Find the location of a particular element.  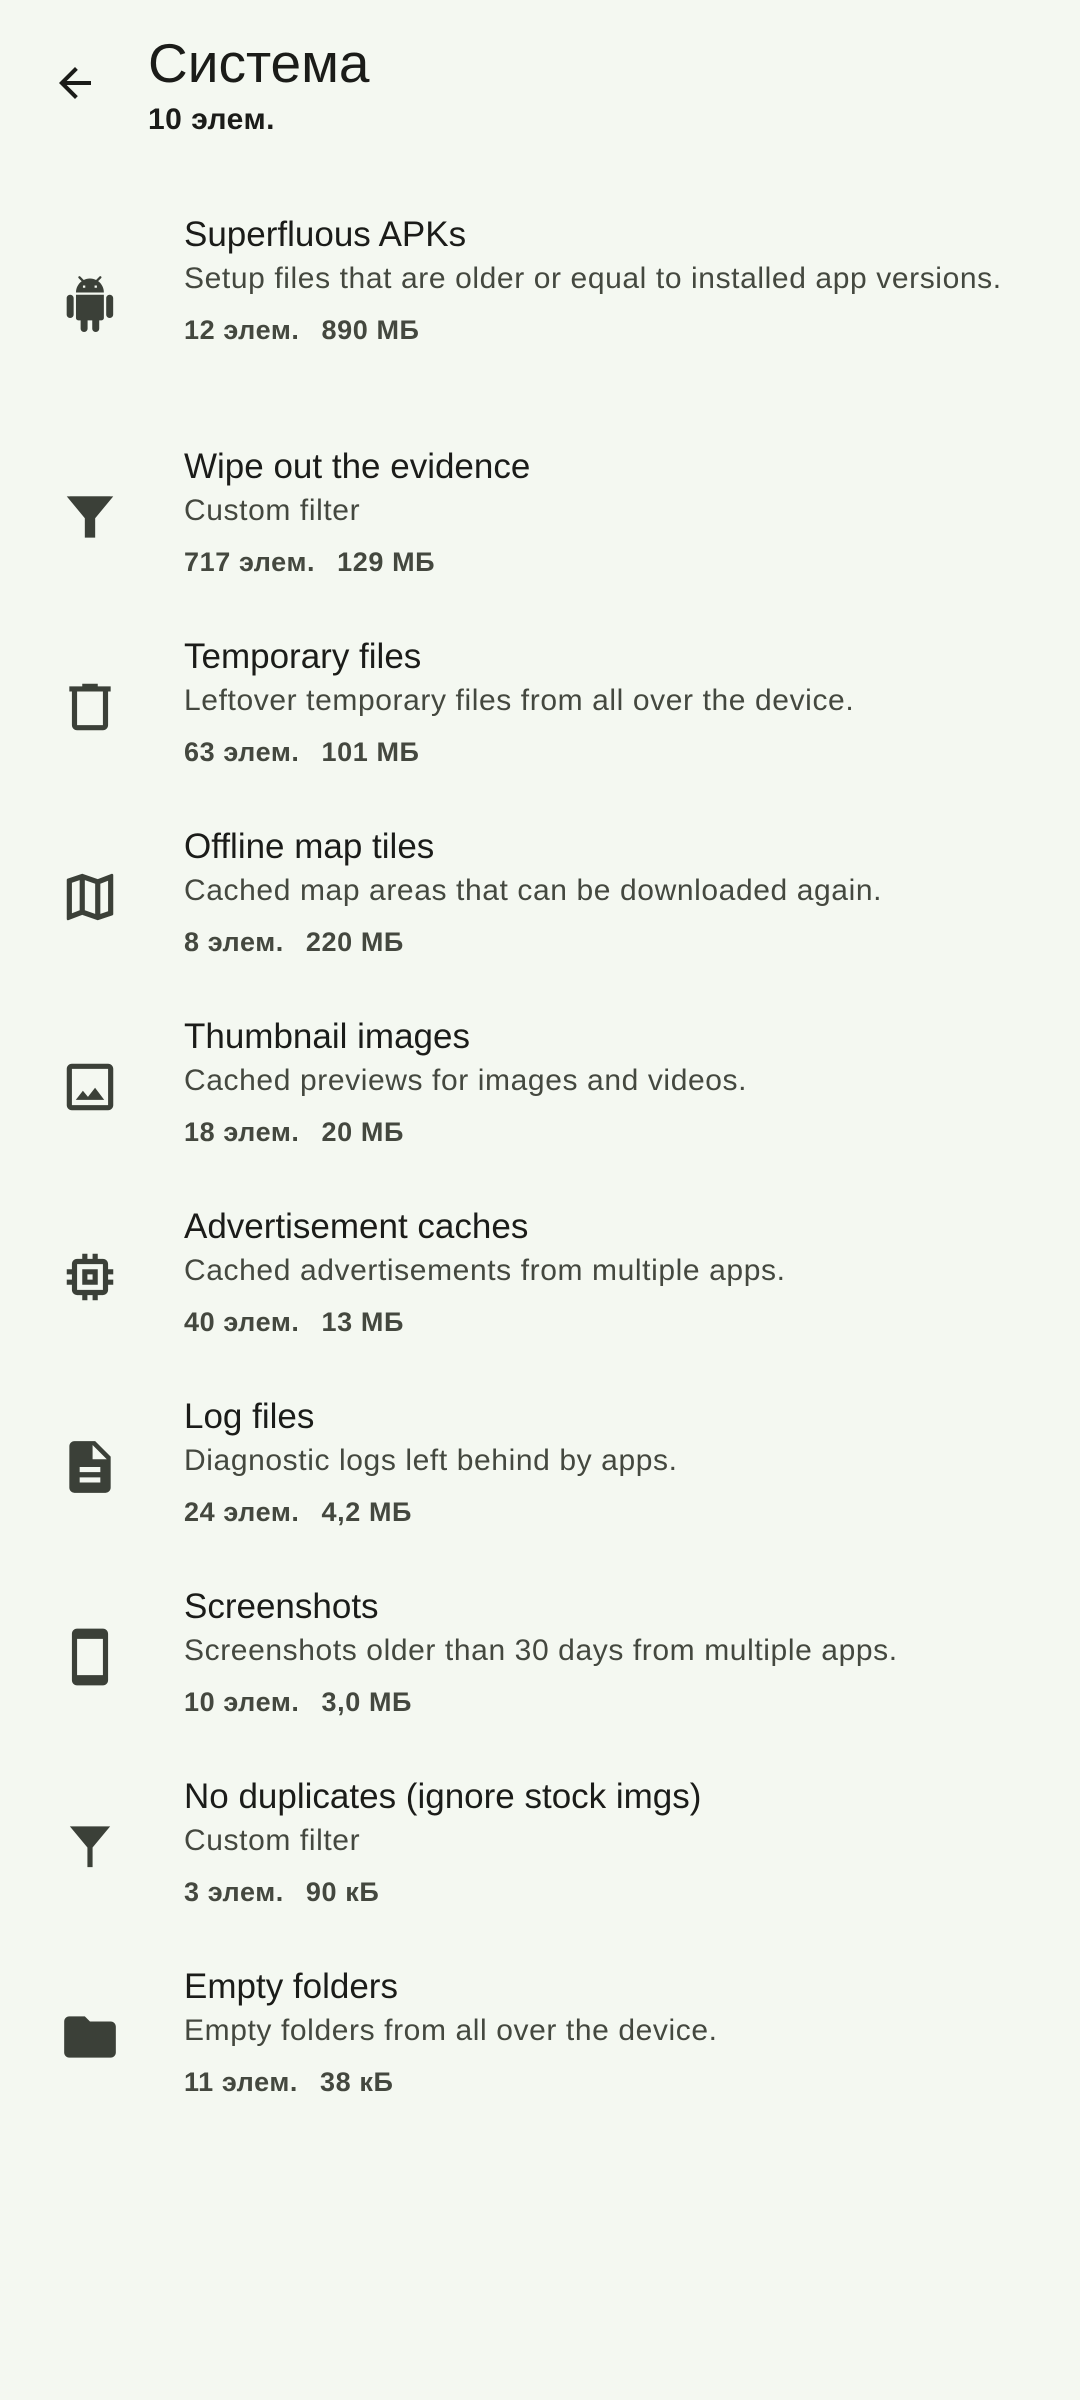

item-count: 12 элем. is located at coordinates (242, 330).